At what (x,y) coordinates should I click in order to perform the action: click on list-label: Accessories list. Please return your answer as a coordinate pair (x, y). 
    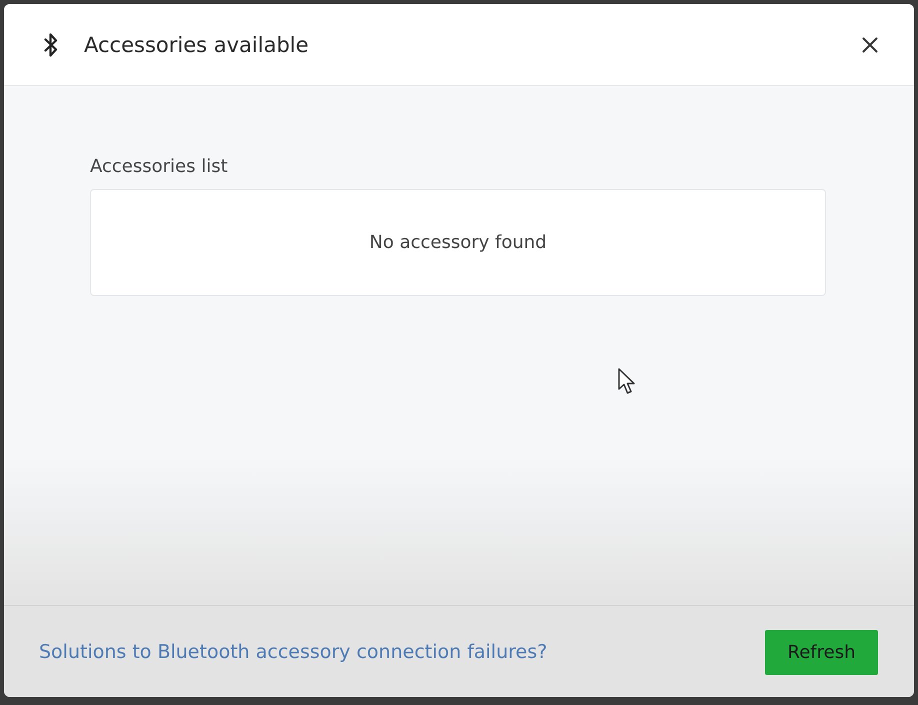
    Looking at the image, I should click on (159, 166).